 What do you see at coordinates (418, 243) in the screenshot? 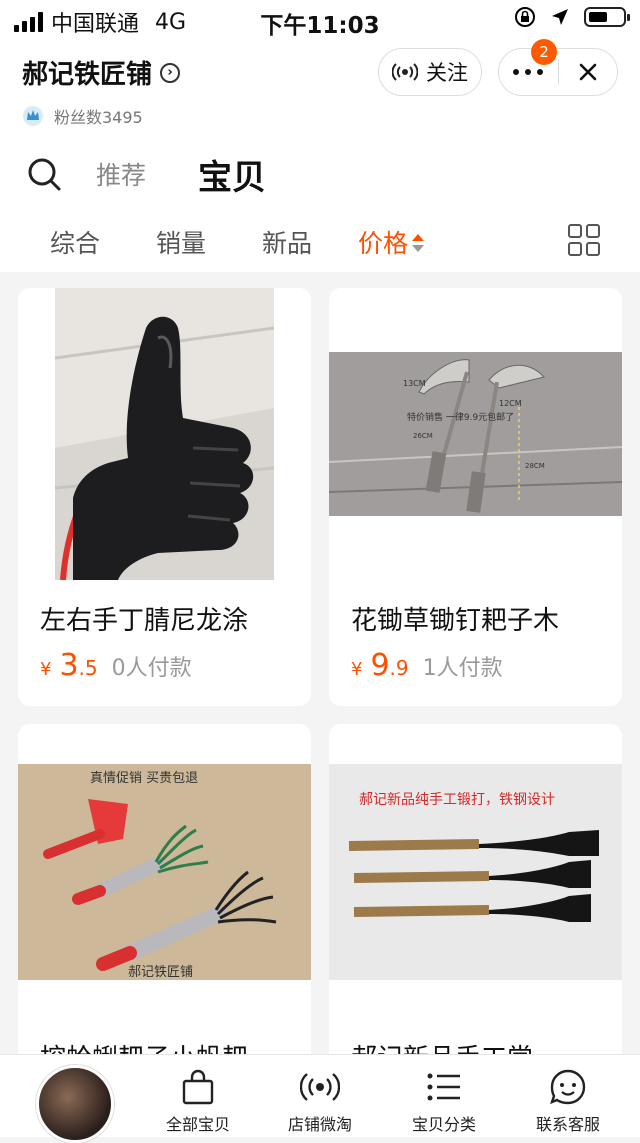
I see `sort-arrows-icon` at bounding box center [418, 243].